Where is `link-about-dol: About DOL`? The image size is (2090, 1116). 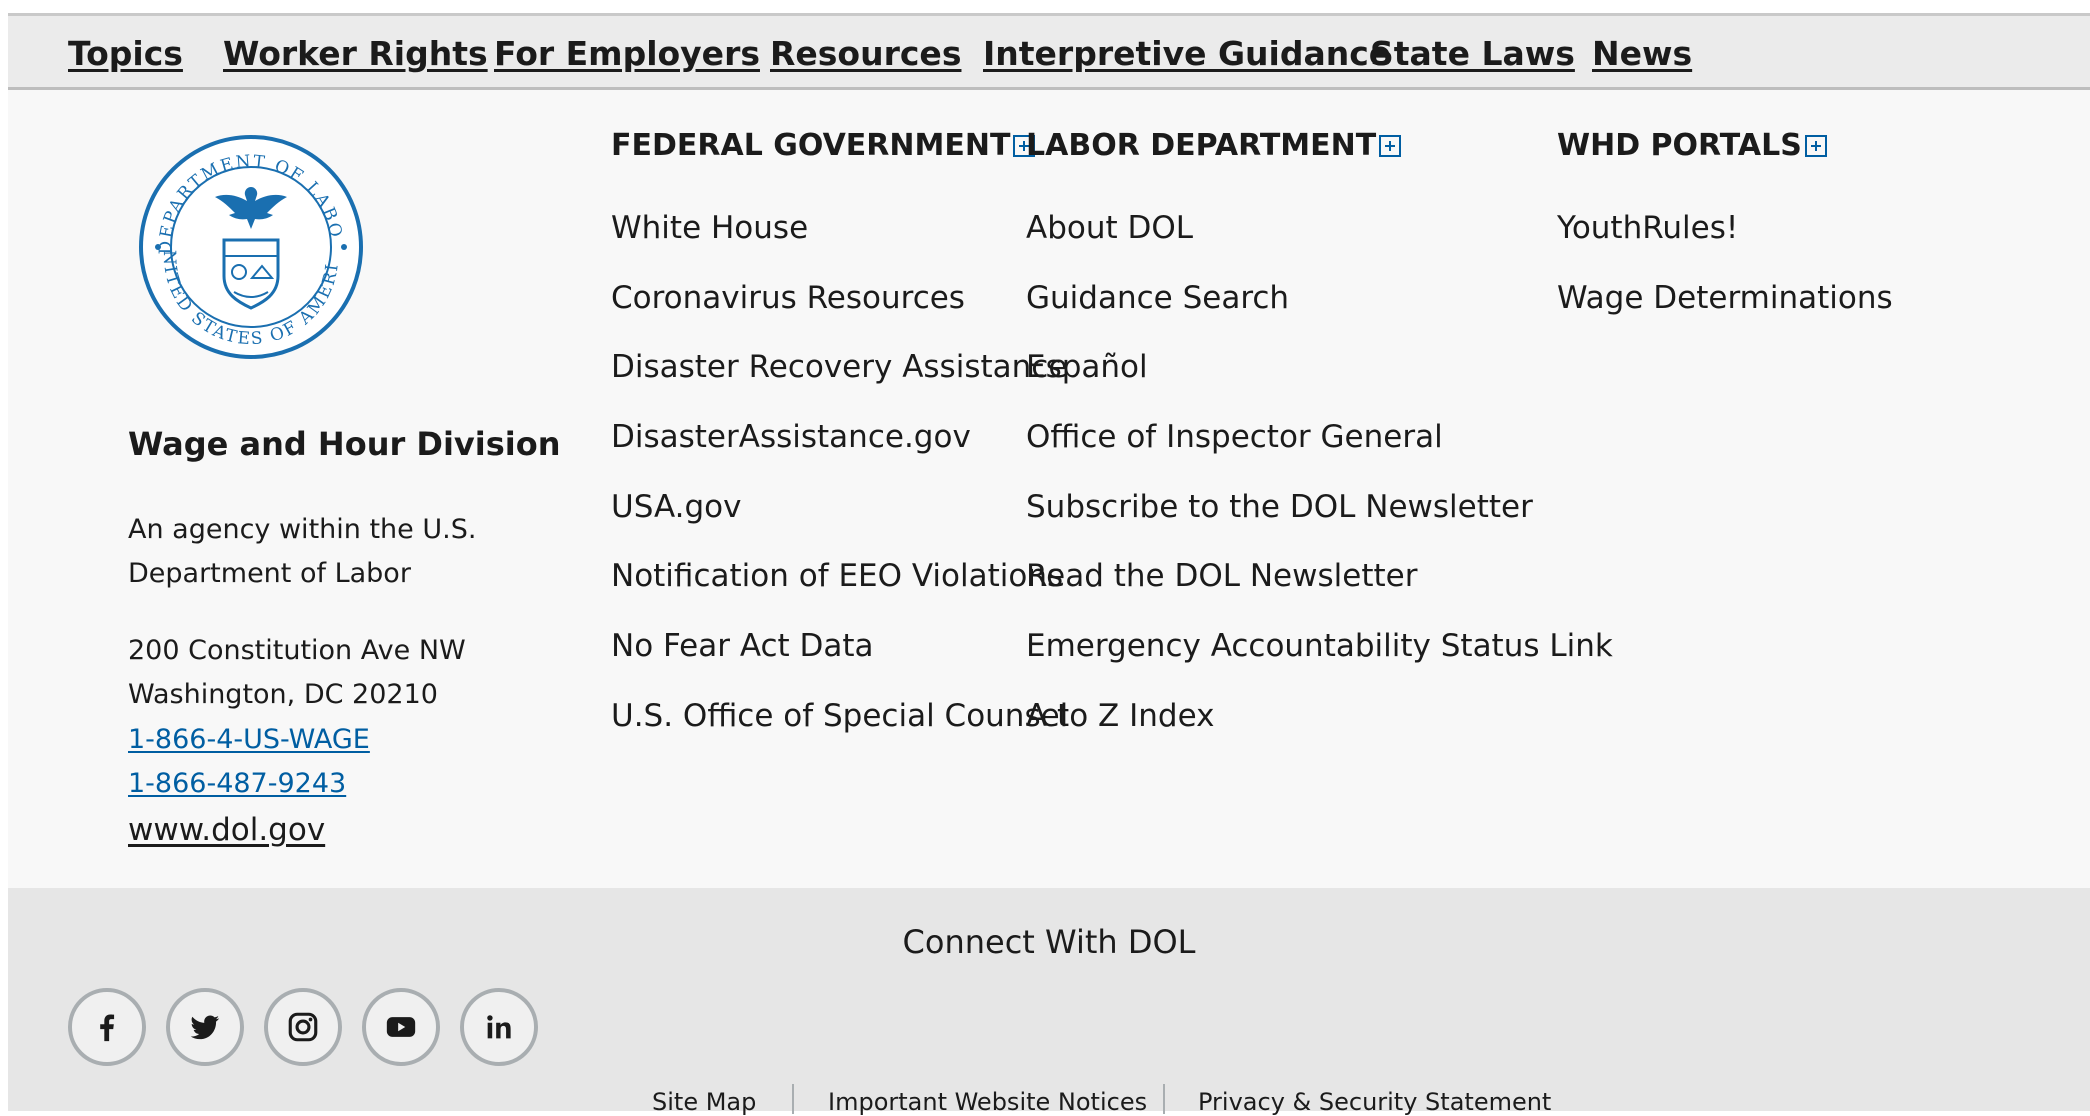
link-about-dol: About DOL is located at coordinates (1109, 228).